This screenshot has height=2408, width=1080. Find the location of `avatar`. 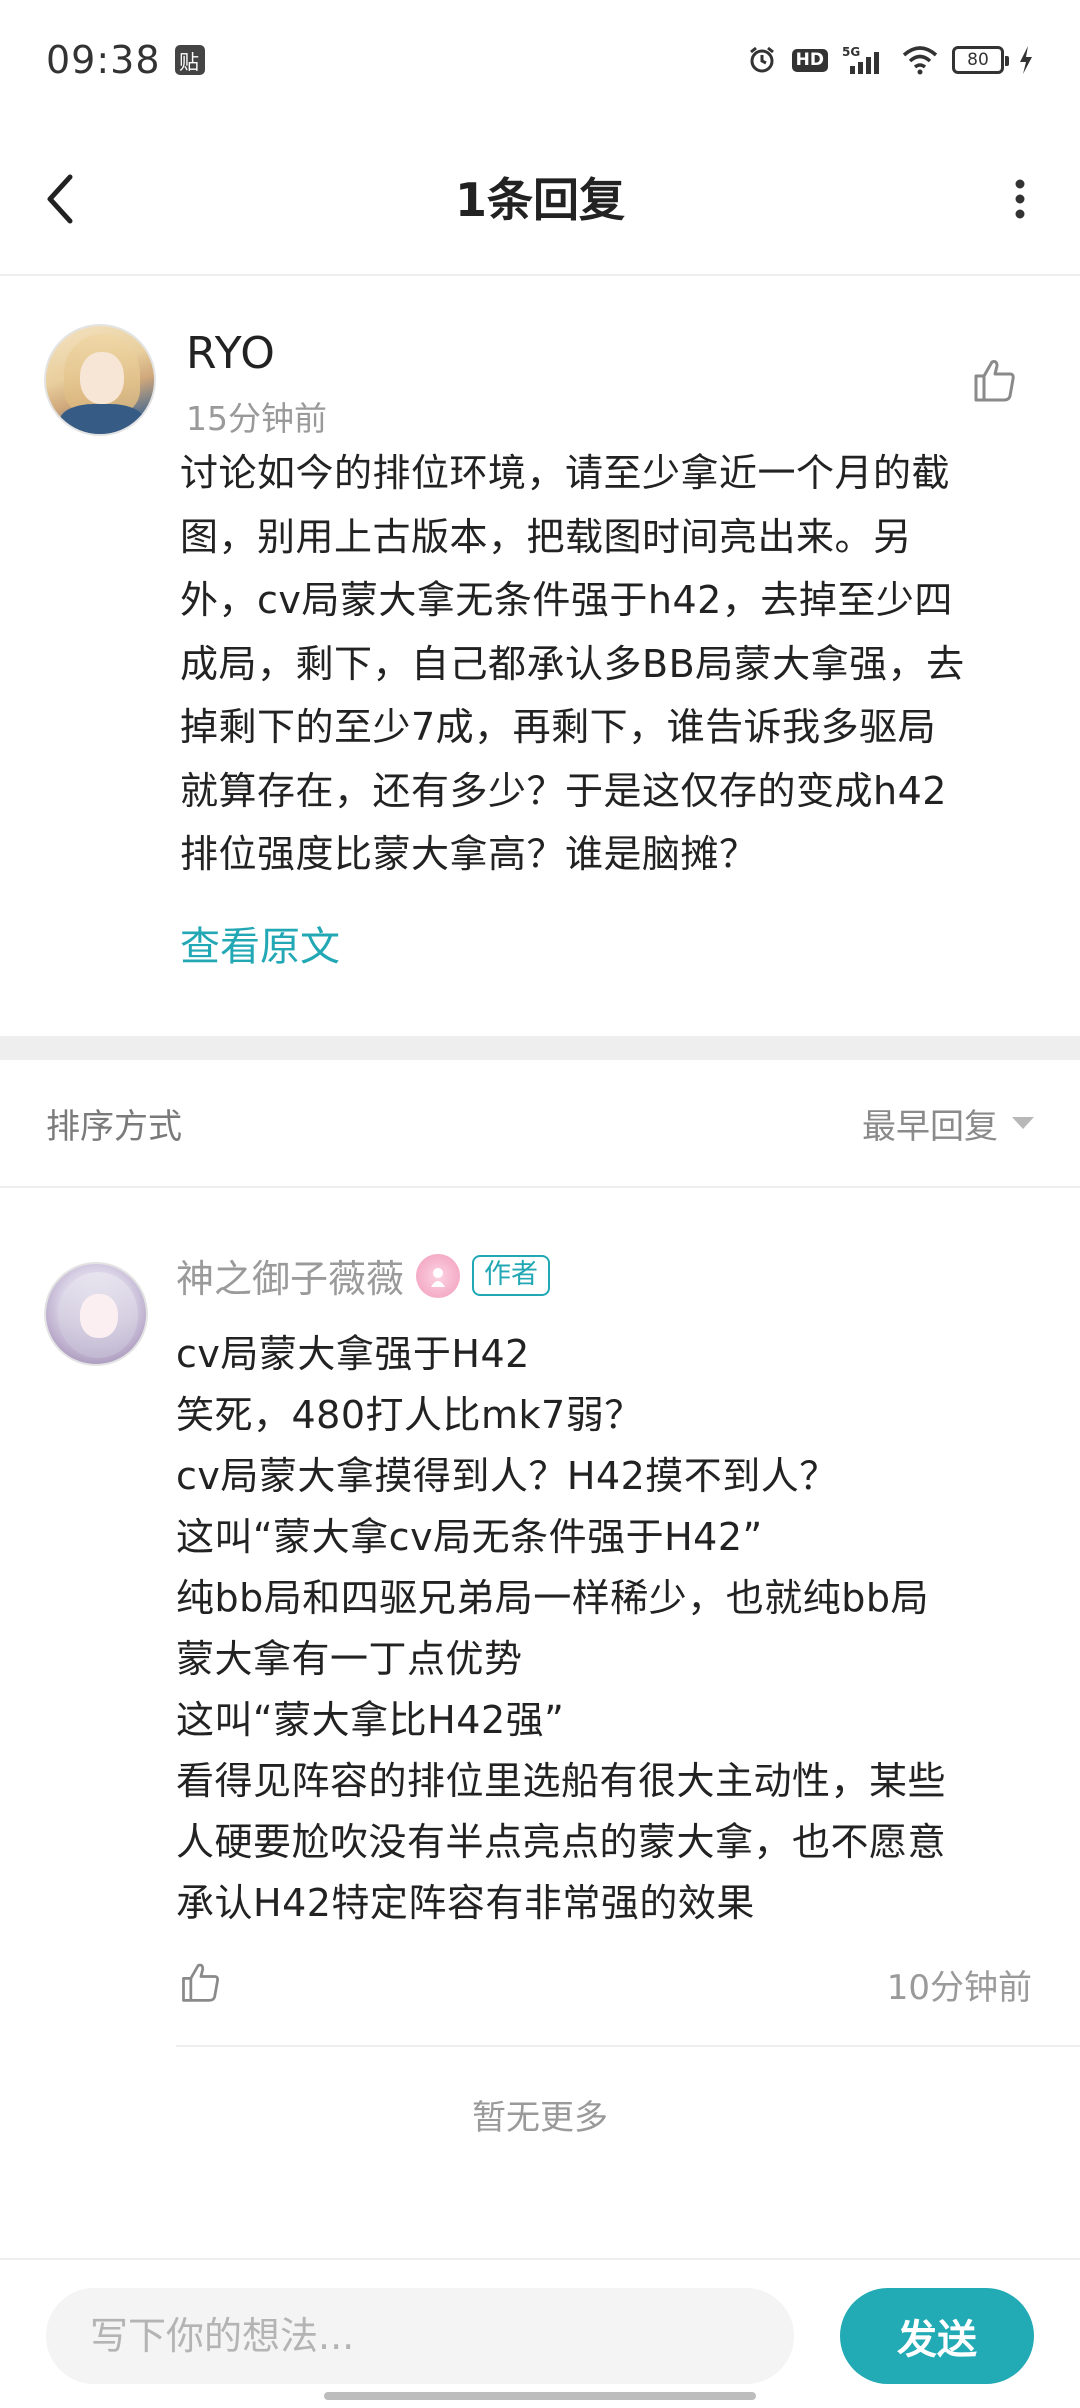

avatar is located at coordinates (100, 380).